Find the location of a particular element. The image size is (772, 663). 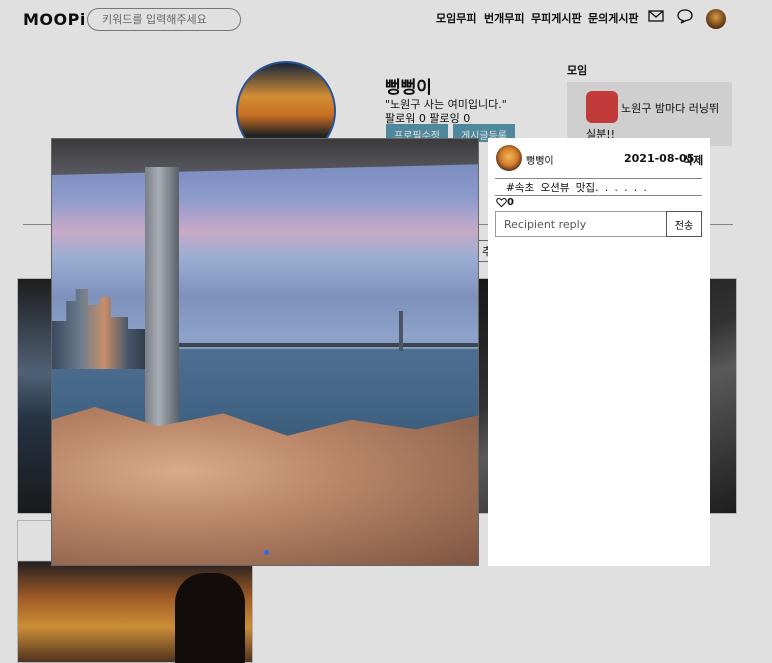

photo-bridge-tower is located at coordinates (401, 331).